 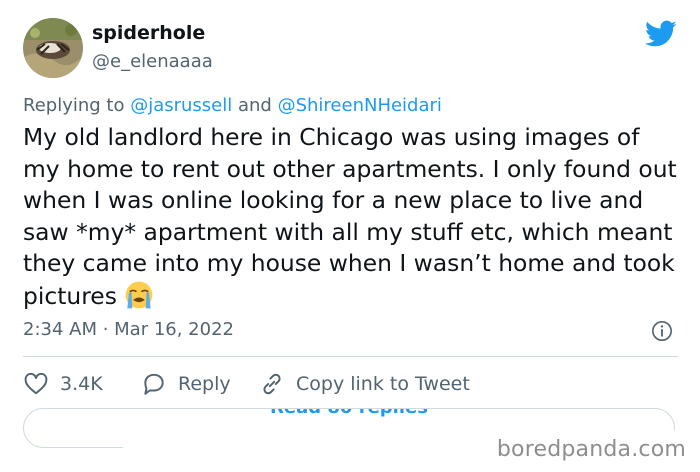 I want to click on watermark: boredpanda.com, so click(x=591, y=449).